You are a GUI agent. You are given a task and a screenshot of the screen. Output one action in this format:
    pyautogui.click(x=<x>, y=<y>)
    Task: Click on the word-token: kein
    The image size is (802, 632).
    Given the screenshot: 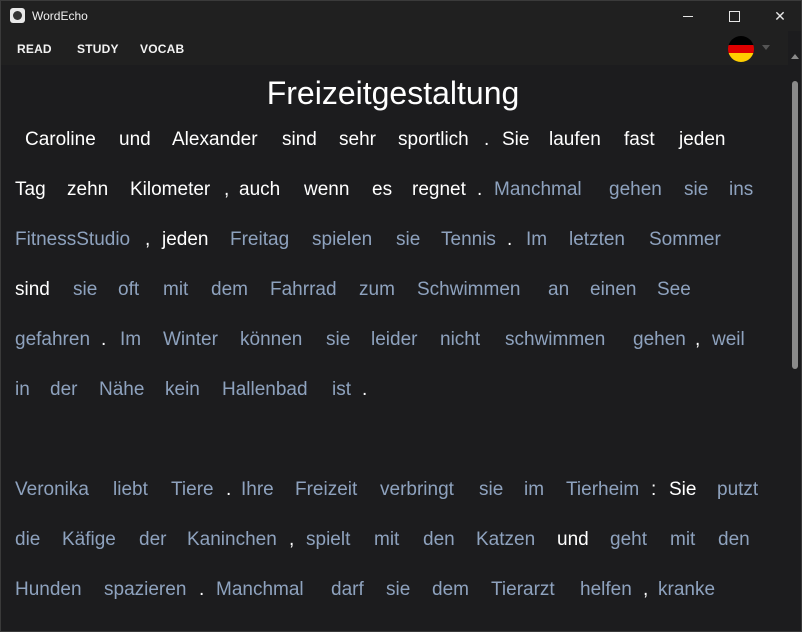 What is the action you would take?
    pyautogui.click(x=182, y=390)
    